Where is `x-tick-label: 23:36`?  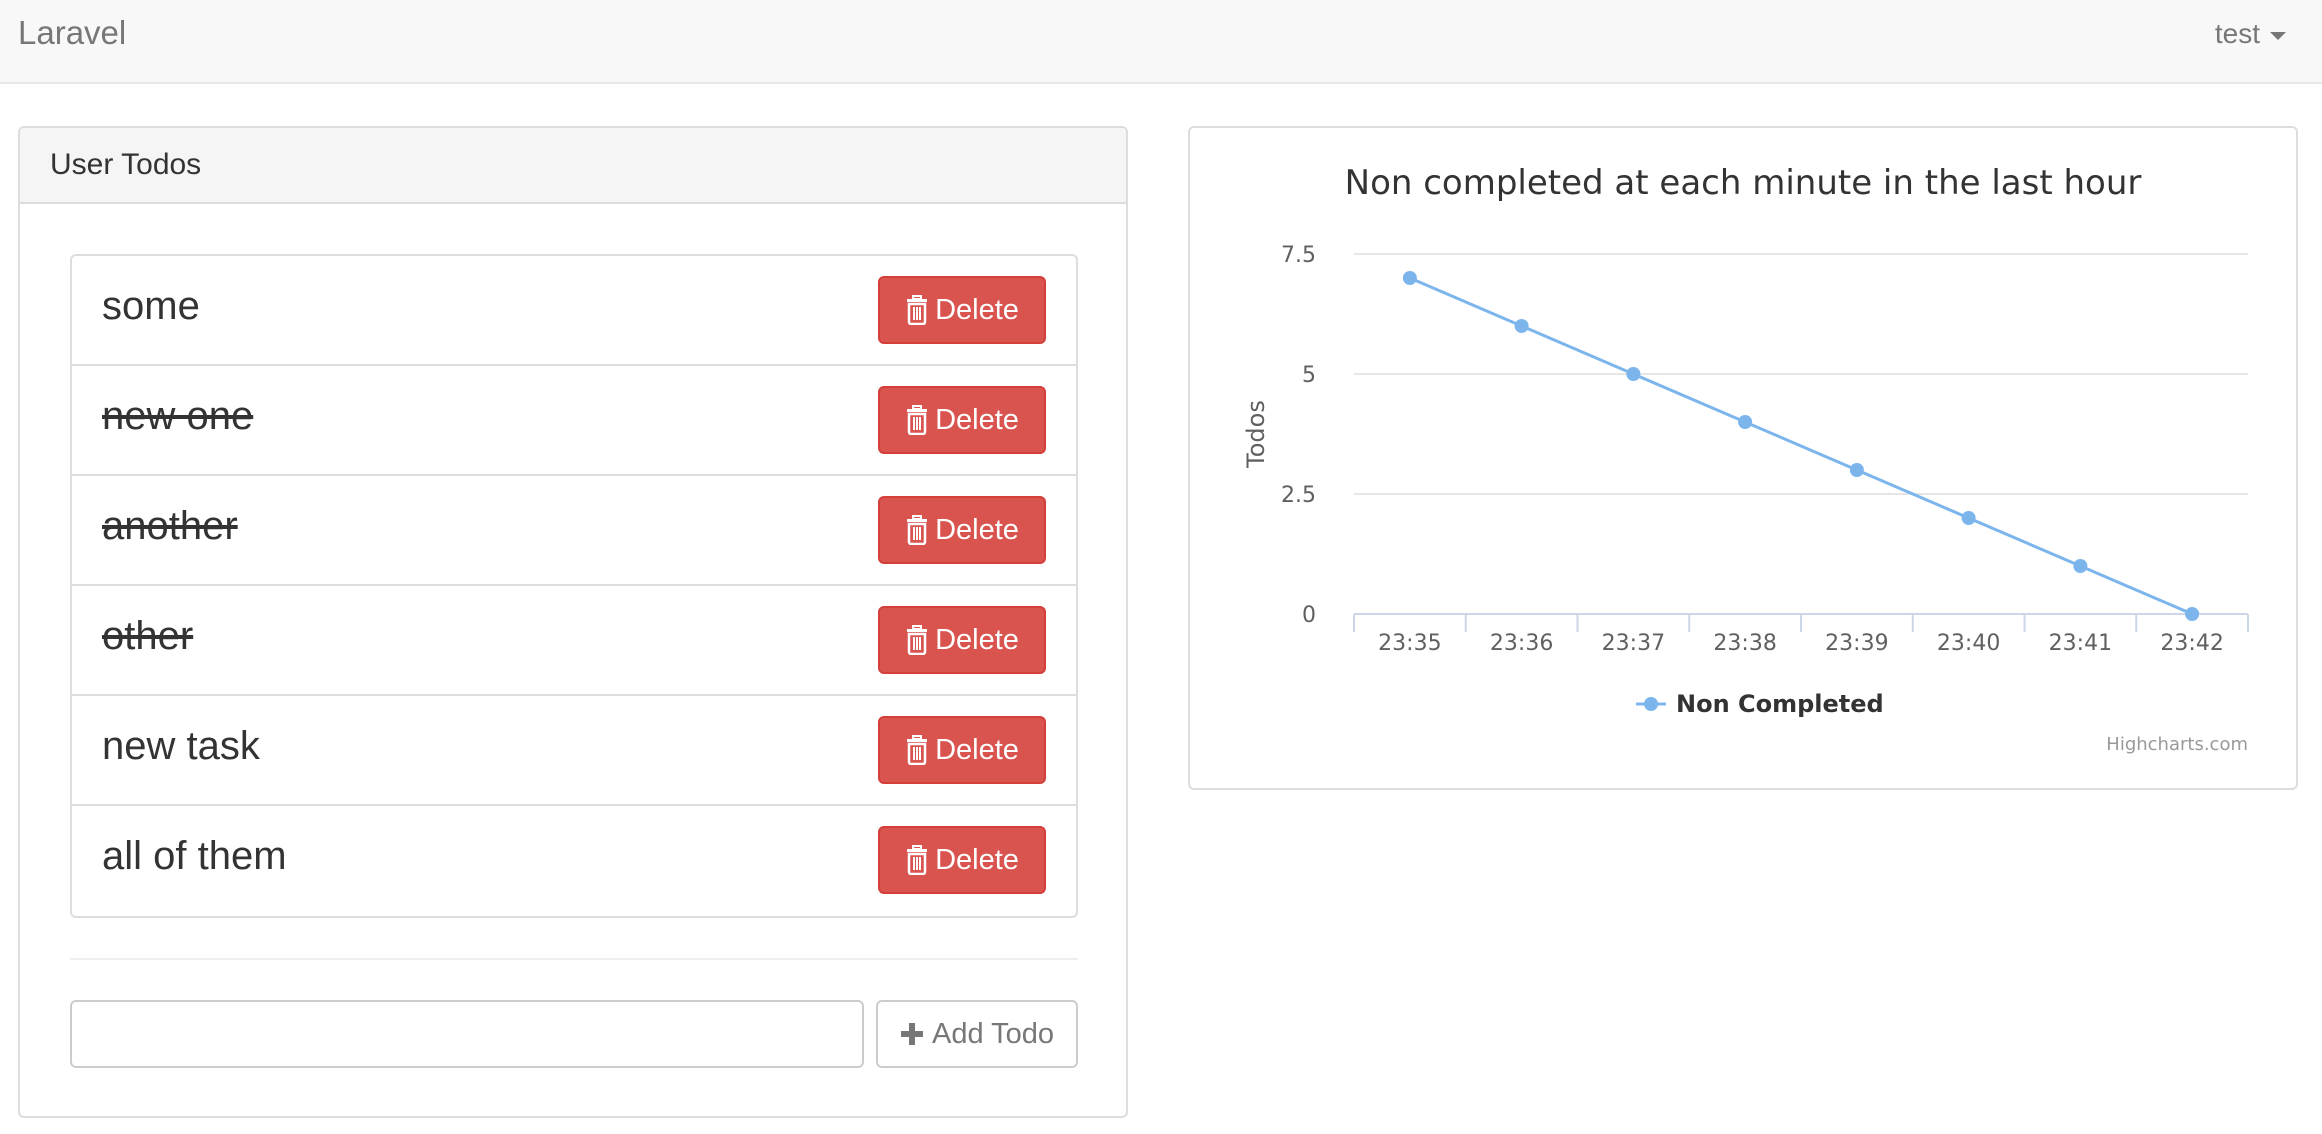 x-tick-label: 23:36 is located at coordinates (1521, 643).